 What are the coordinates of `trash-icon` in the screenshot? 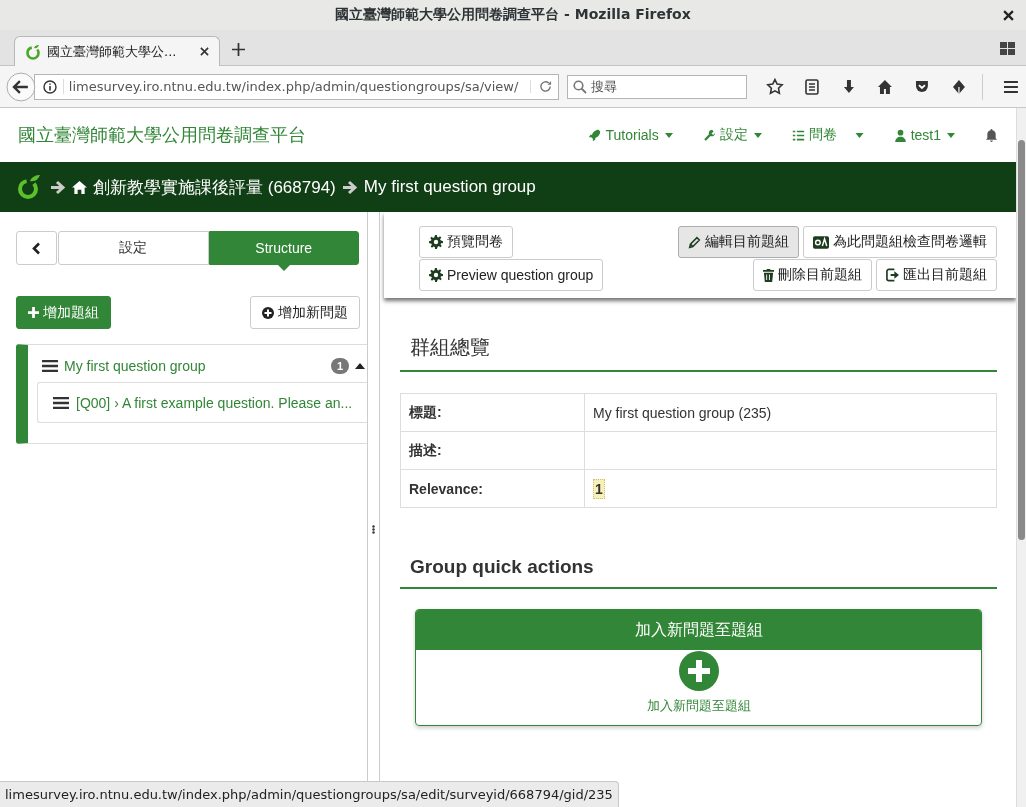 It's located at (768, 275).